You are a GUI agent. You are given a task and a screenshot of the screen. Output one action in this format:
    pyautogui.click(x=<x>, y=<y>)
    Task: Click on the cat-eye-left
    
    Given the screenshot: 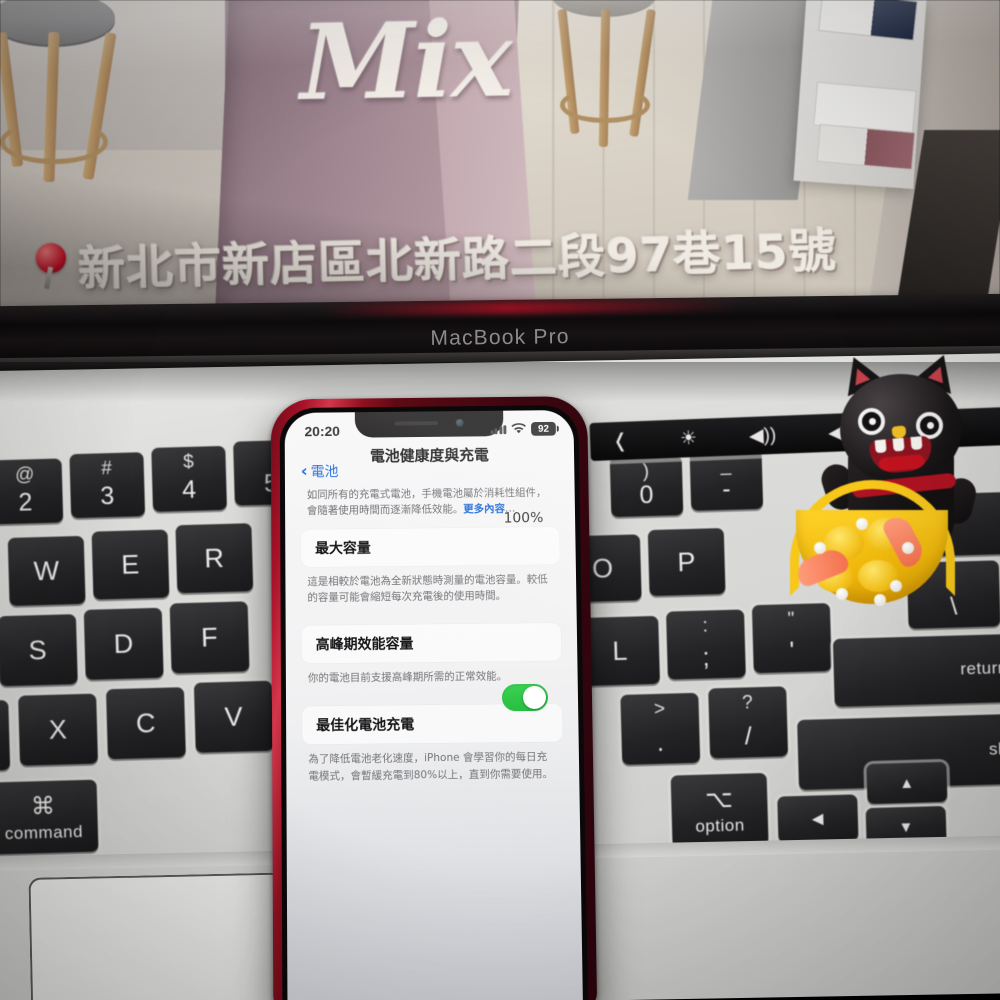 What is the action you would take?
    pyautogui.click(x=871, y=421)
    